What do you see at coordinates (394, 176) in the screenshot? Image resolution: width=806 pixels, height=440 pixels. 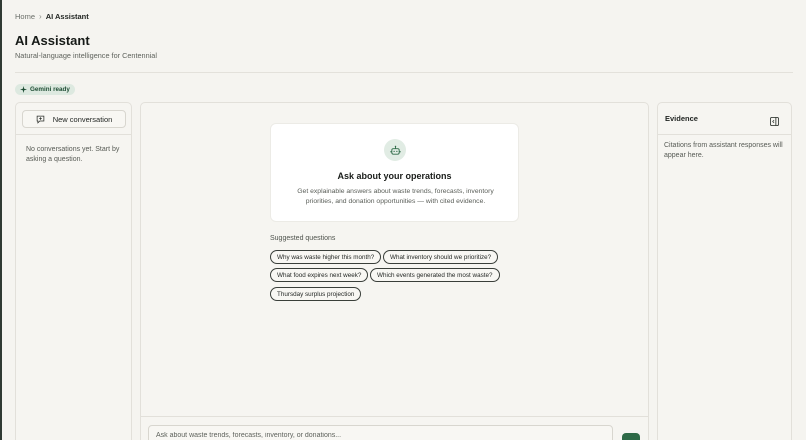 I see `welcome-title: Ask about your operations` at bounding box center [394, 176].